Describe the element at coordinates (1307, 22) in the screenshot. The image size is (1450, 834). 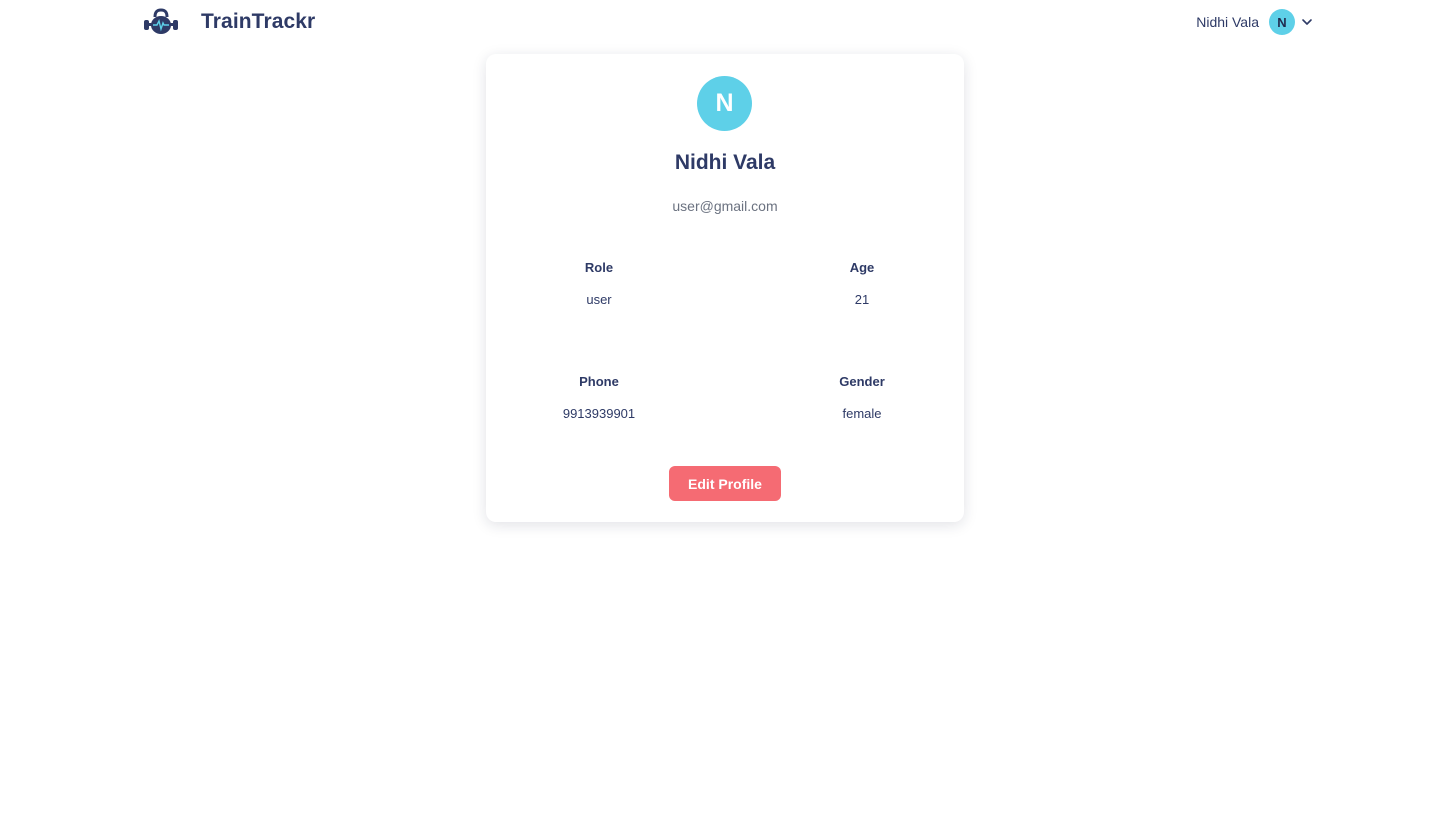
I see `chevron-down-icon` at that location.